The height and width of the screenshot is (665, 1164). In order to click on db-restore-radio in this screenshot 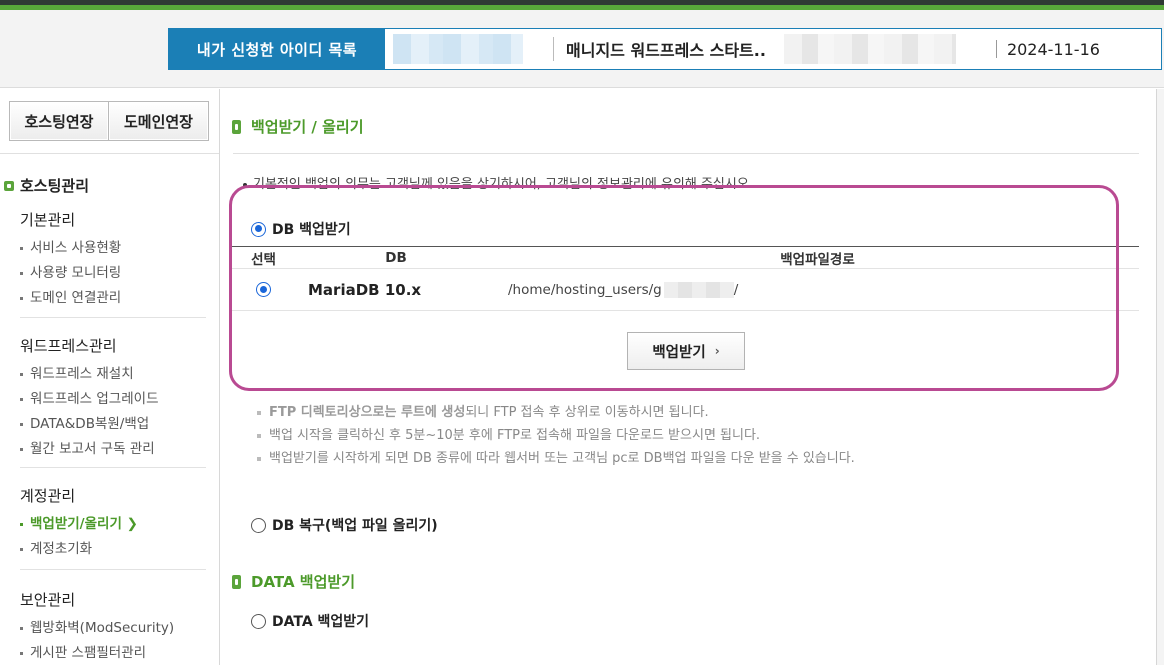, I will do `click(258, 525)`.